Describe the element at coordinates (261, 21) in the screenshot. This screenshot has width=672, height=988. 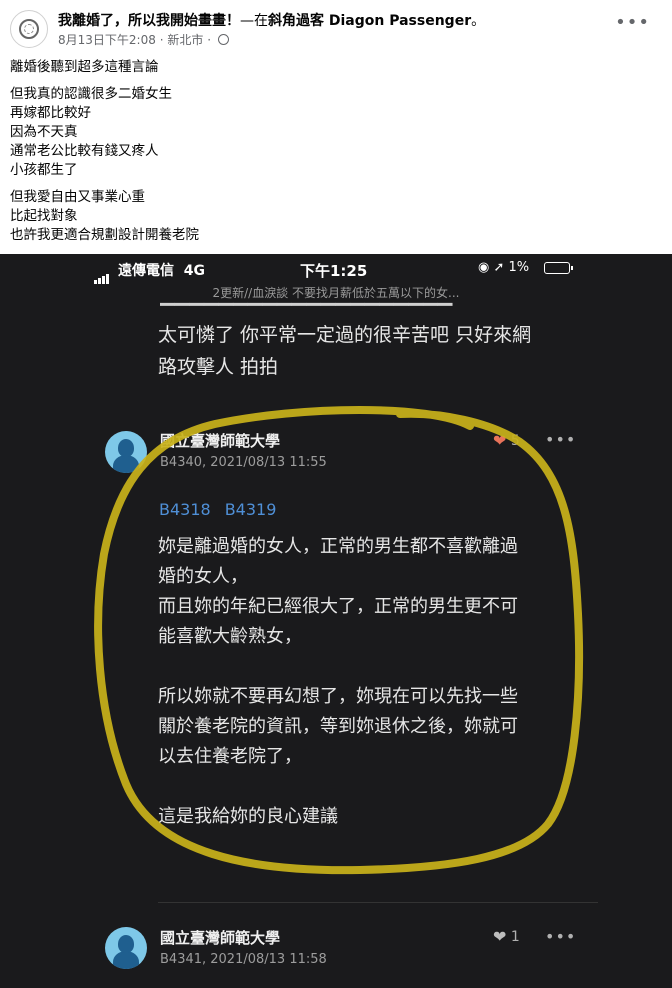
I see `location-prefix: 在` at that location.